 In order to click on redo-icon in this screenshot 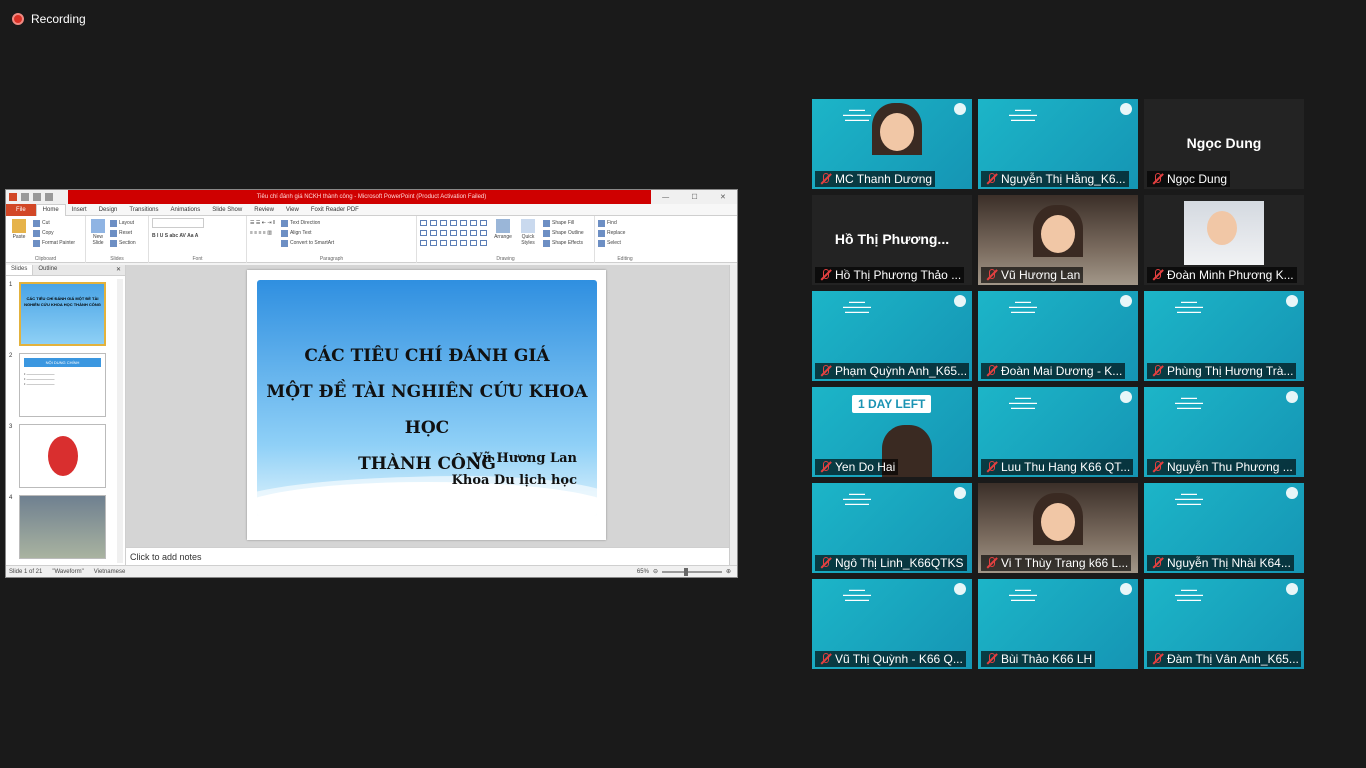, I will do `click(49, 197)`.